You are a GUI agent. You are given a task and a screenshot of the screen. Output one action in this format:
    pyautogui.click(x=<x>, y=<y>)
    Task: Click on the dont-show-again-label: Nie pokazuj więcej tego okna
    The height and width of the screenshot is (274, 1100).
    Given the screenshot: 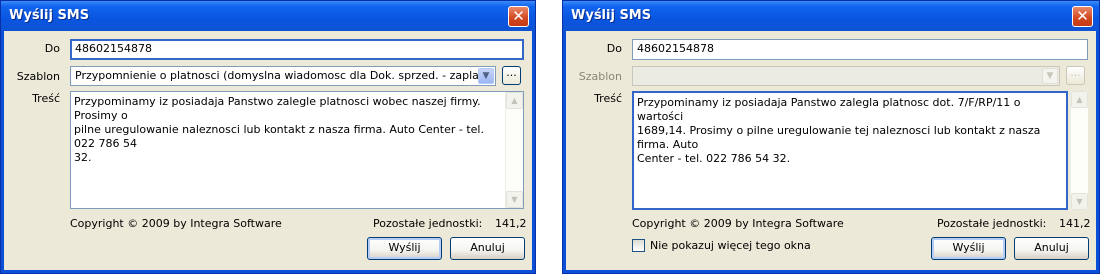 What is the action you would take?
    pyautogui.click(x=730, y=245)
    